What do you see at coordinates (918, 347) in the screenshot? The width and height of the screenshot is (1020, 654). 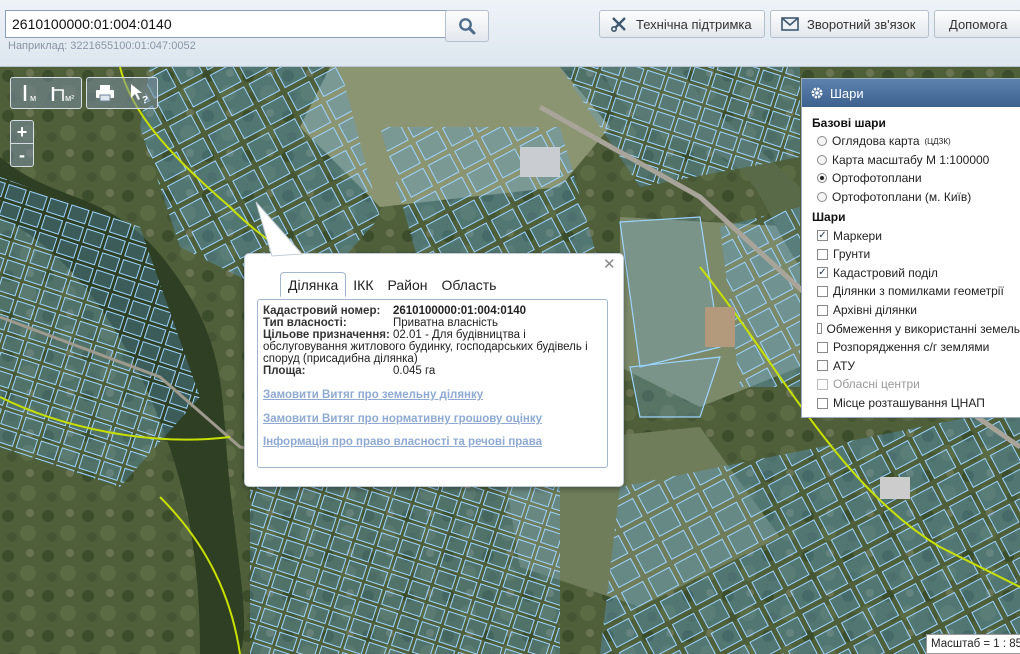 I see `layer-agricultural-land: Розпорядження с/г землями` at bounding box center [918, 347].